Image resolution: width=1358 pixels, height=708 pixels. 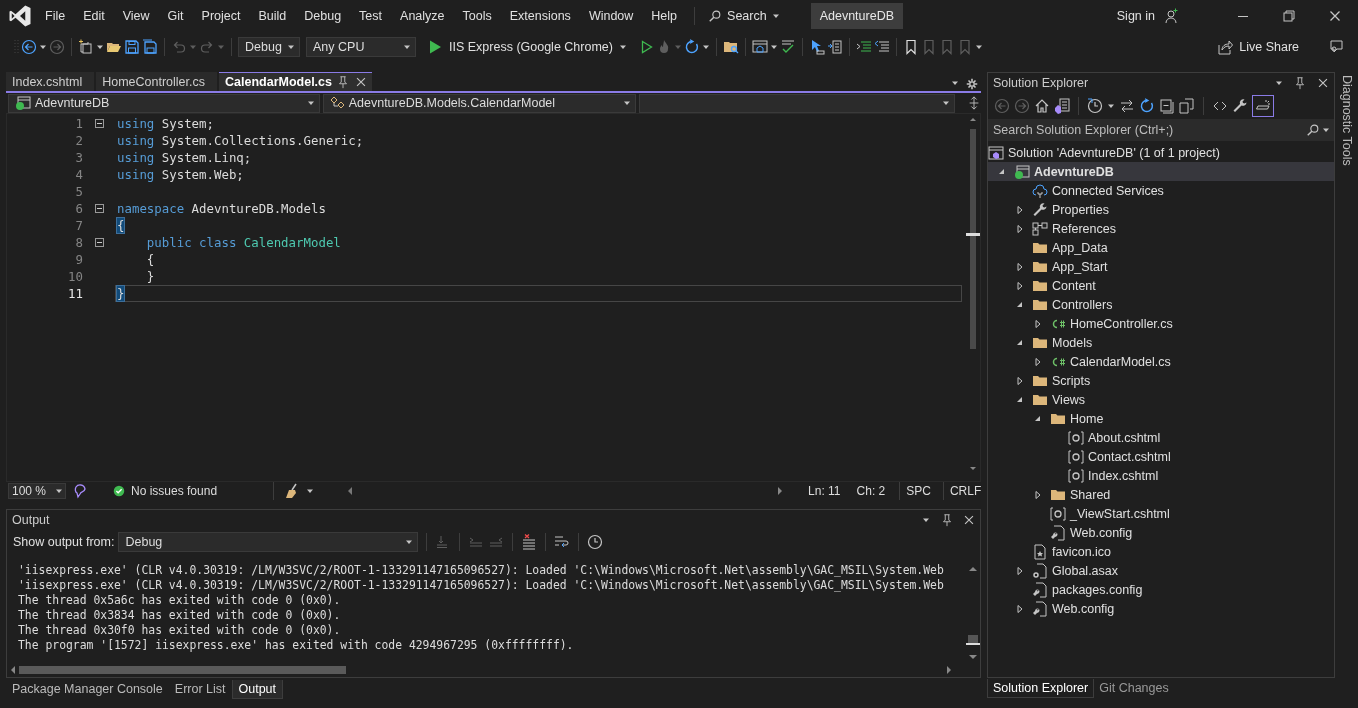 What do you see at coordinates (1313, 130) in the screenshot?
I see `search-icon` at bounding box center [1313, 130].